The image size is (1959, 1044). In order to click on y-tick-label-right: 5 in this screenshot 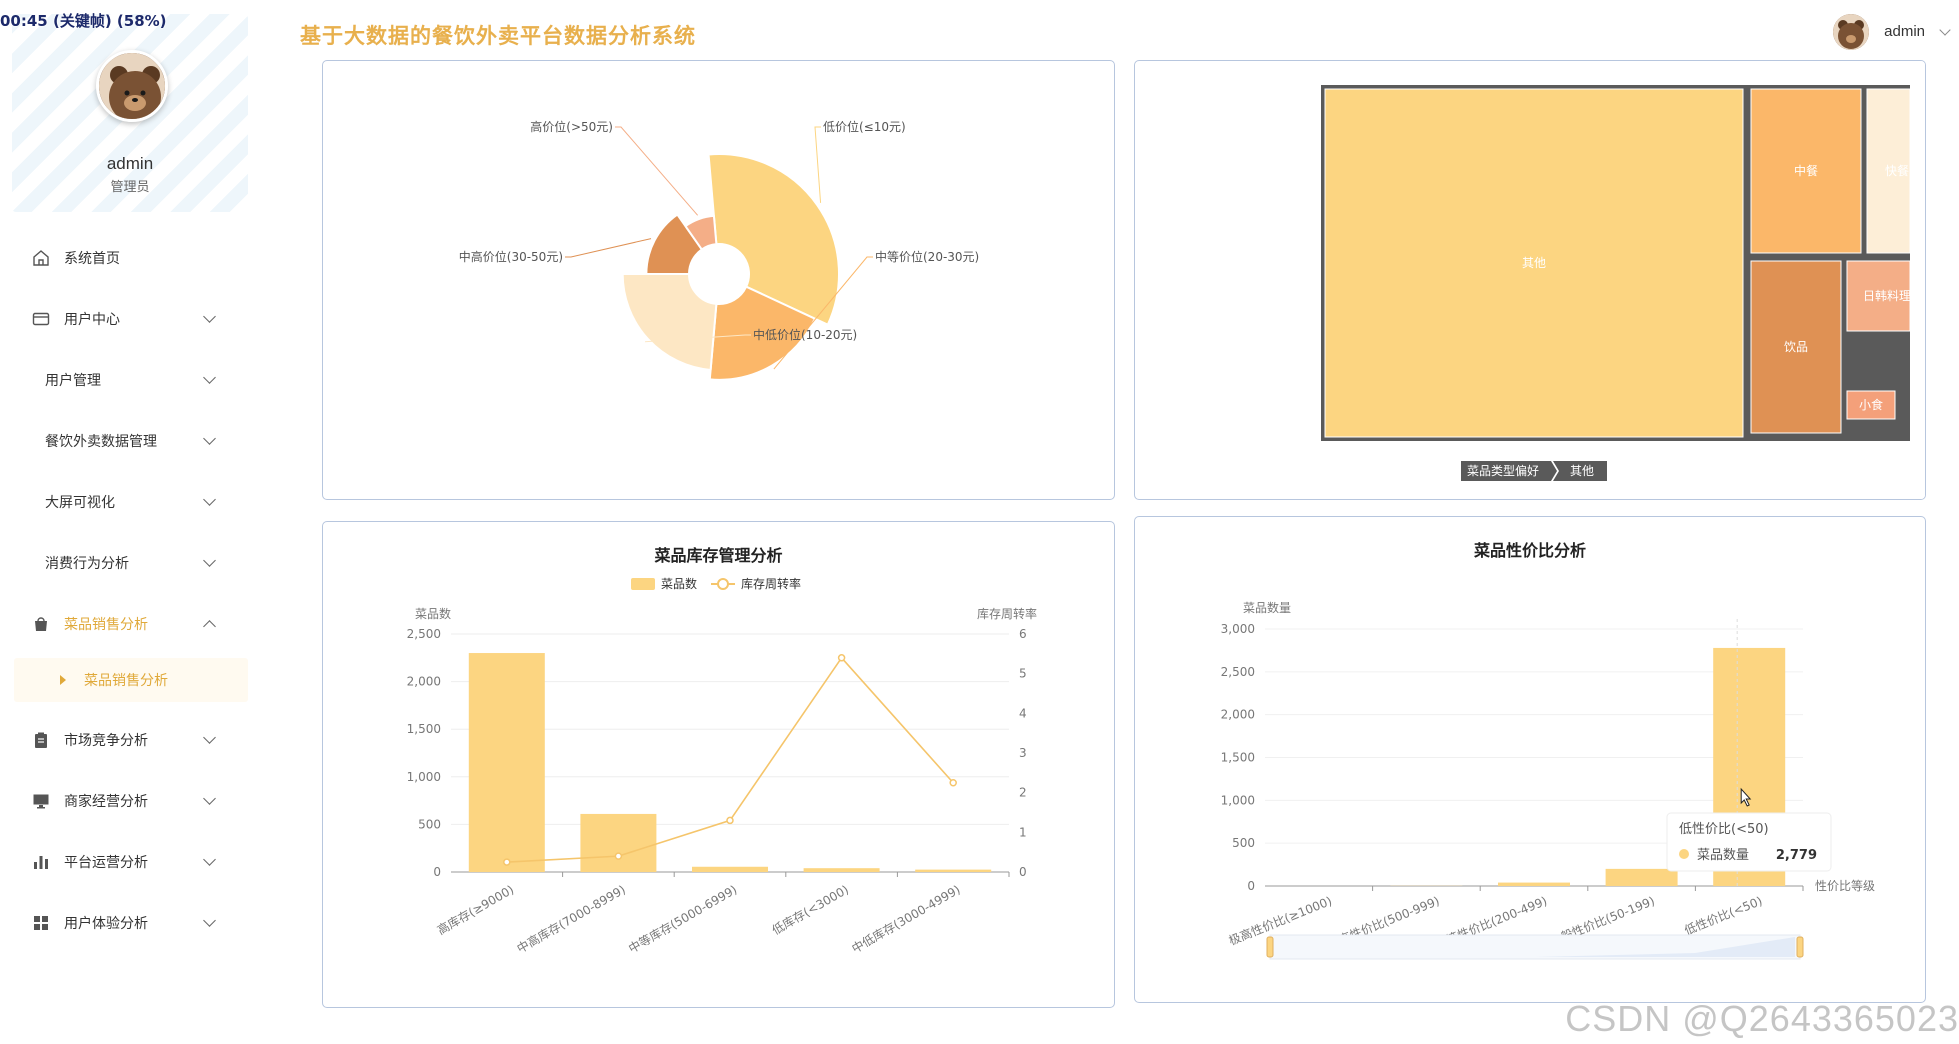, I will do `click(1023, 674)`.